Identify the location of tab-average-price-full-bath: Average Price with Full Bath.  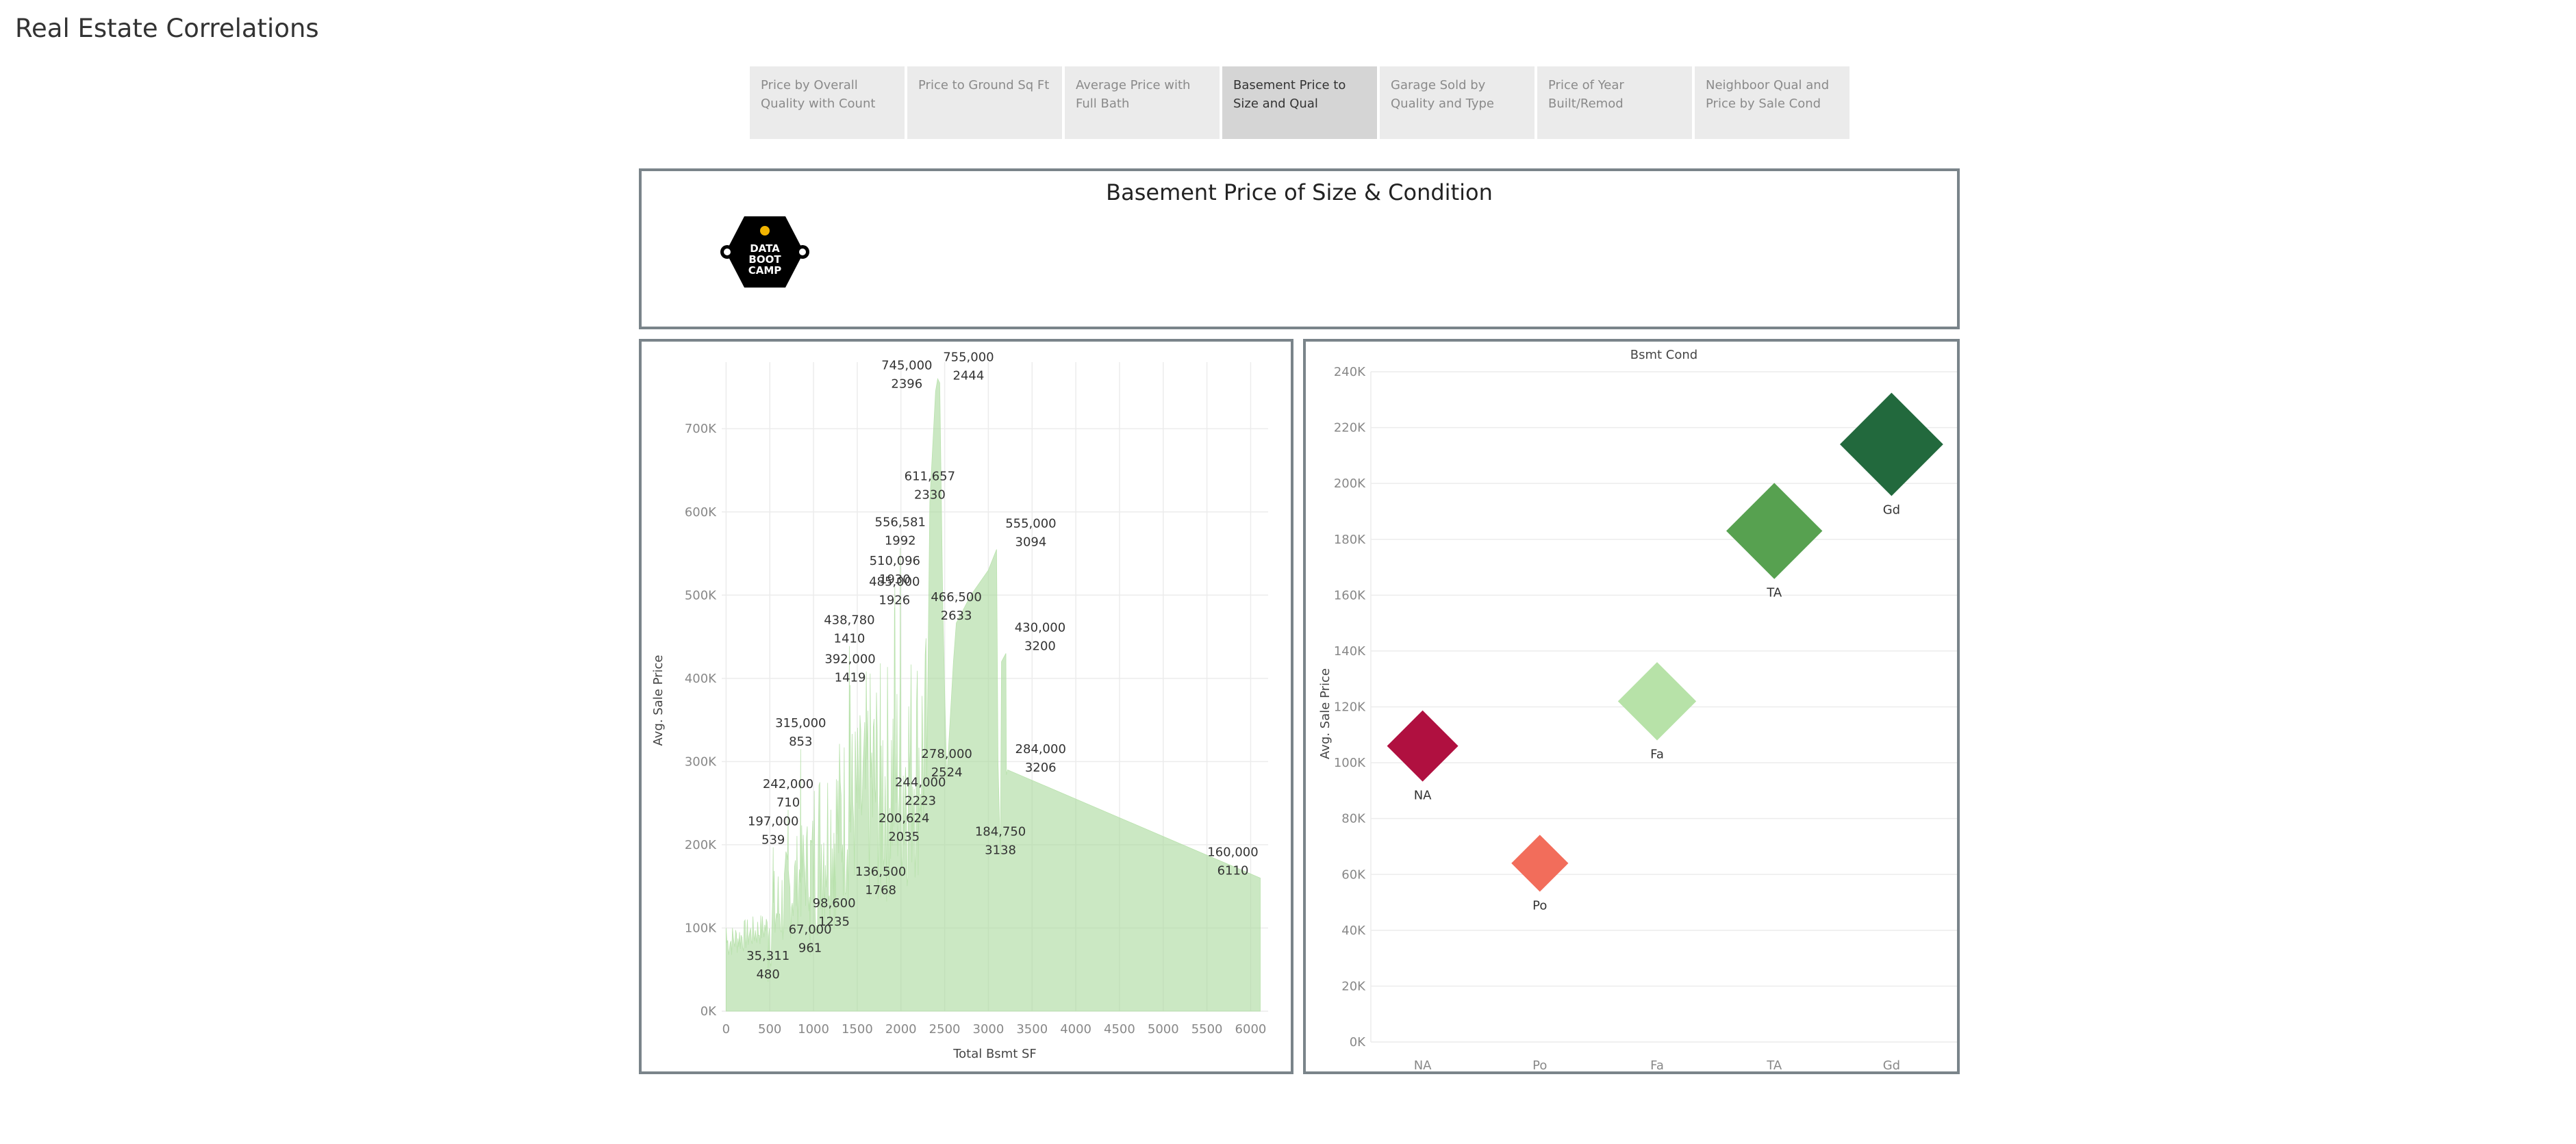
(1142, 102).